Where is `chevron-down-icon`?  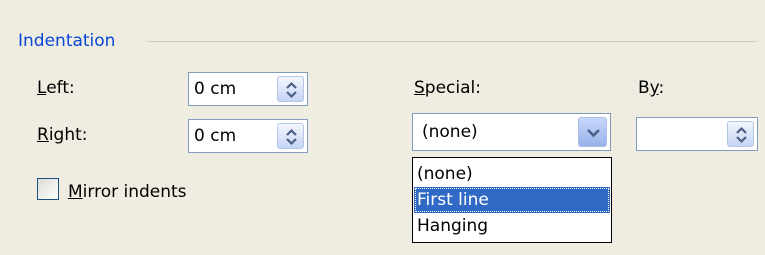 chevron-down-icon is located at coordinates (592, 132).